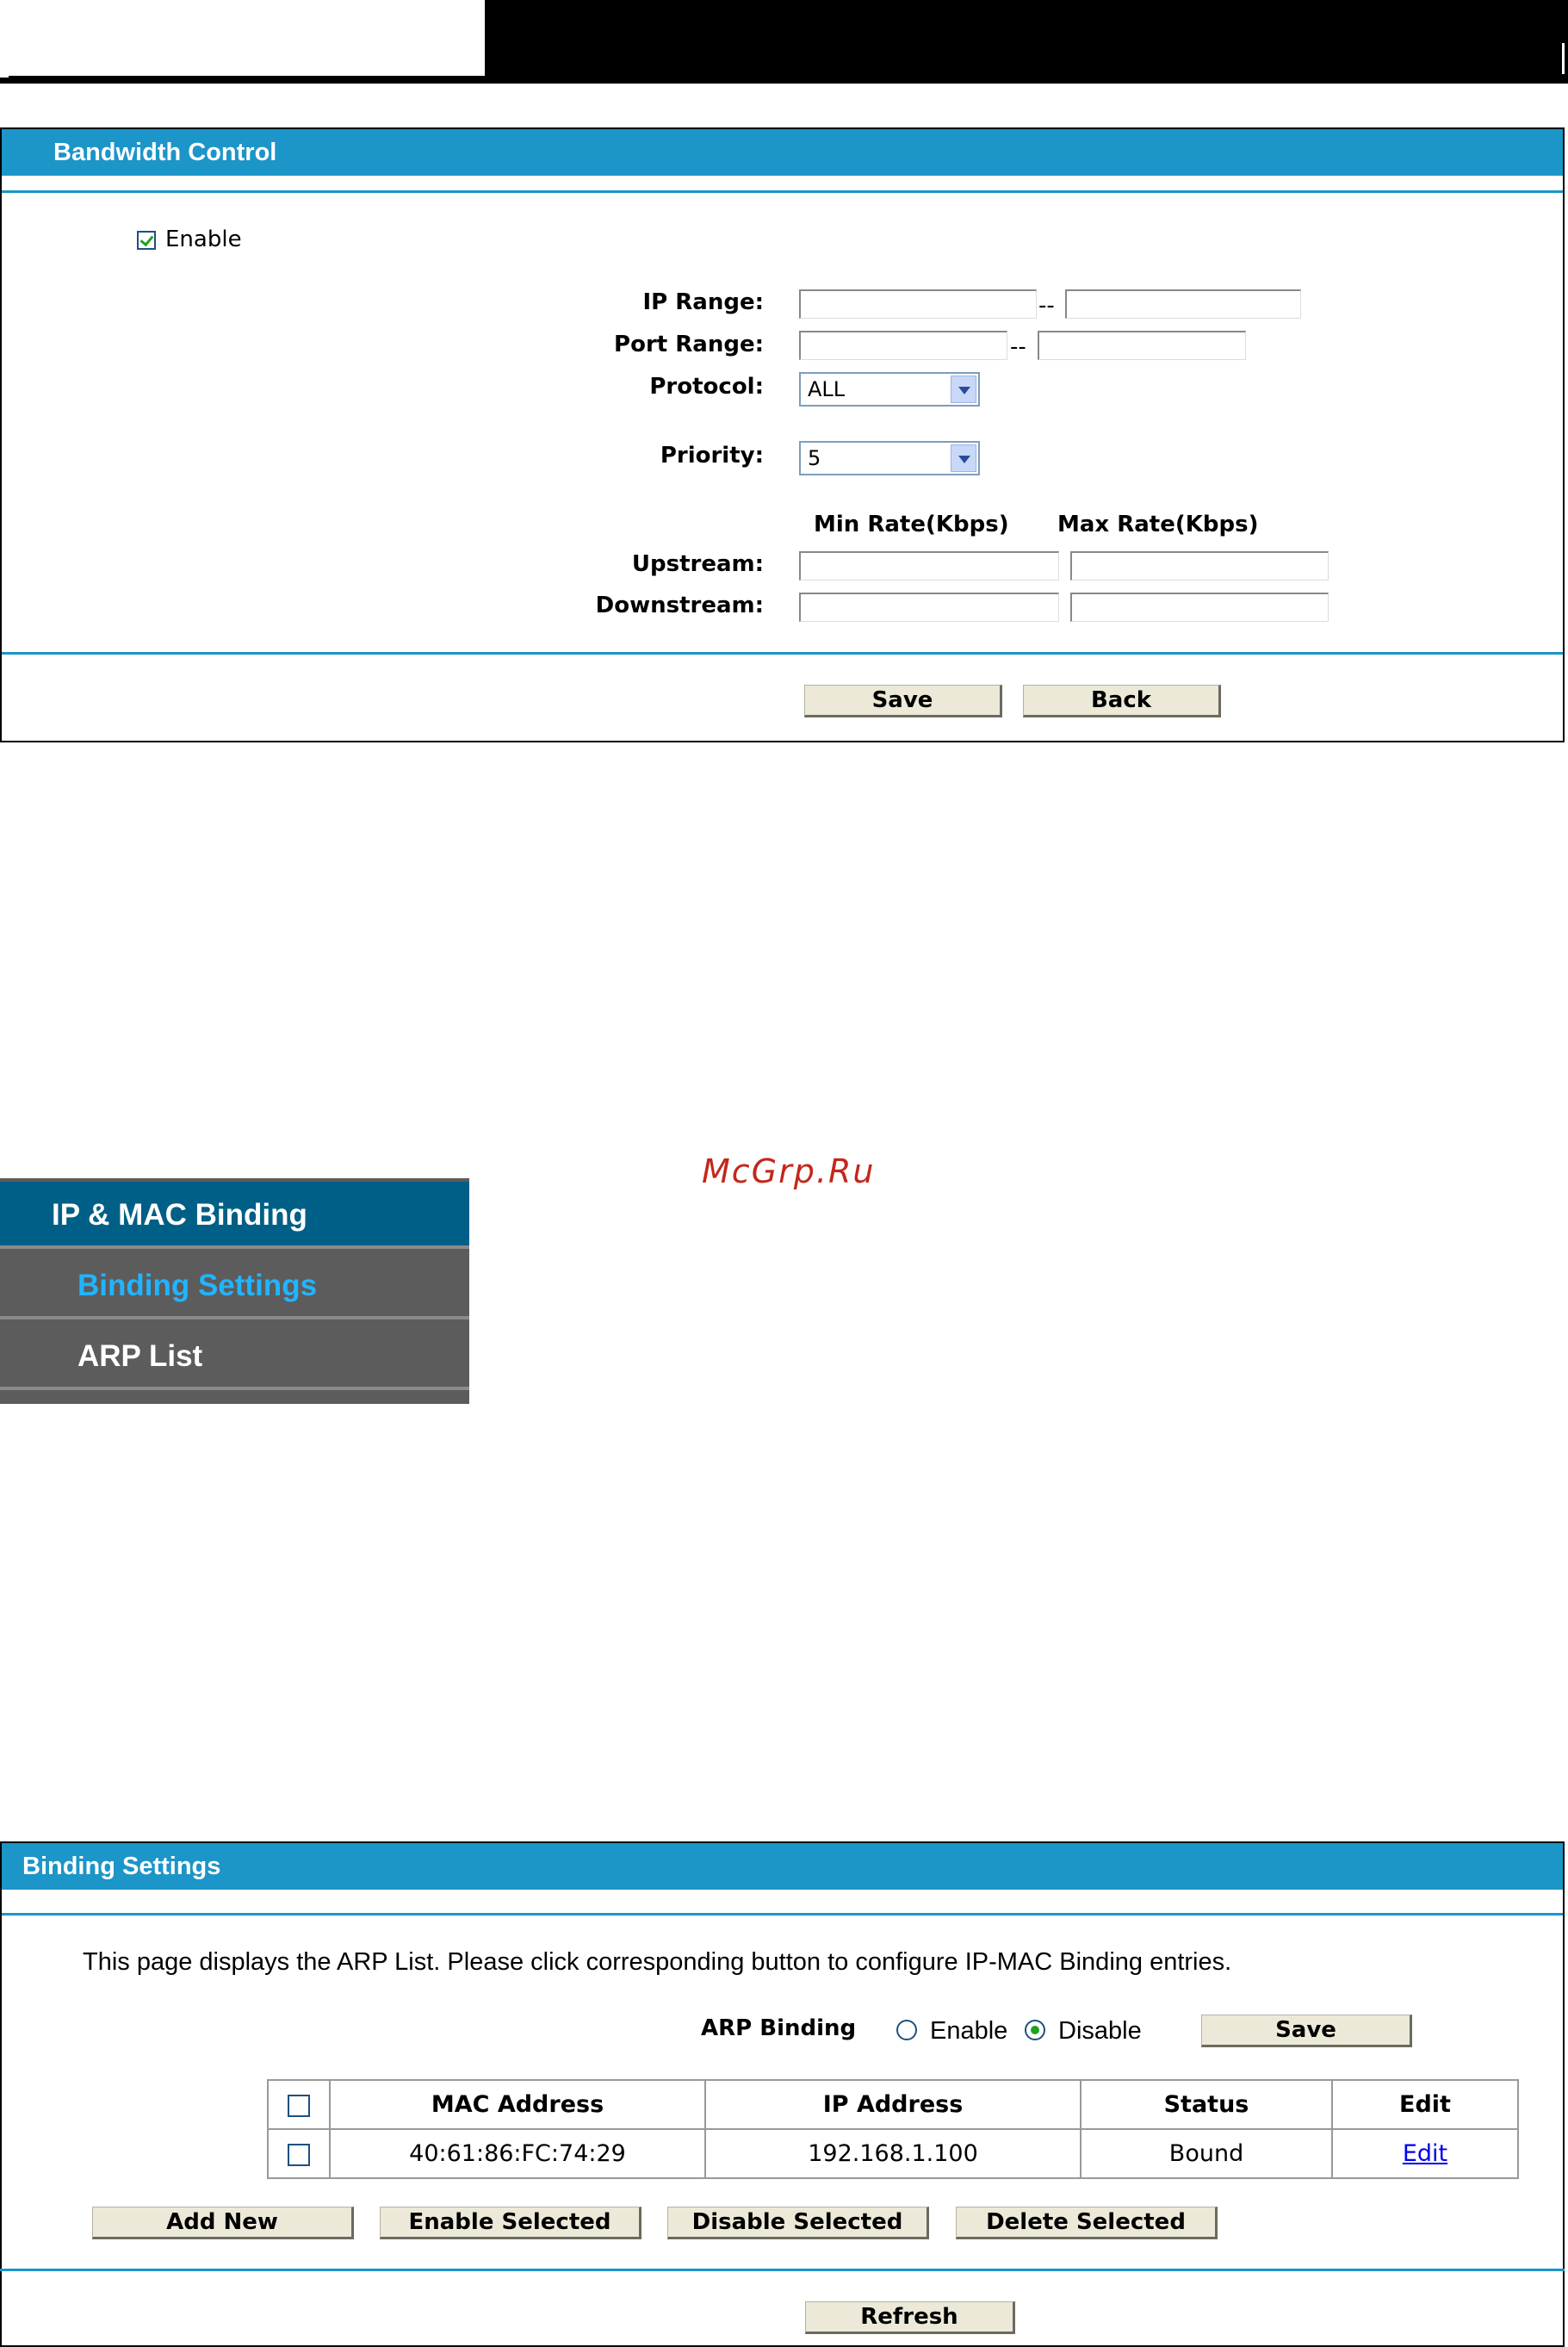  What do you see at coordinates (918, 304) in the screenshot?
I see `ip-range-start-input` at bounding box center [918, 304].